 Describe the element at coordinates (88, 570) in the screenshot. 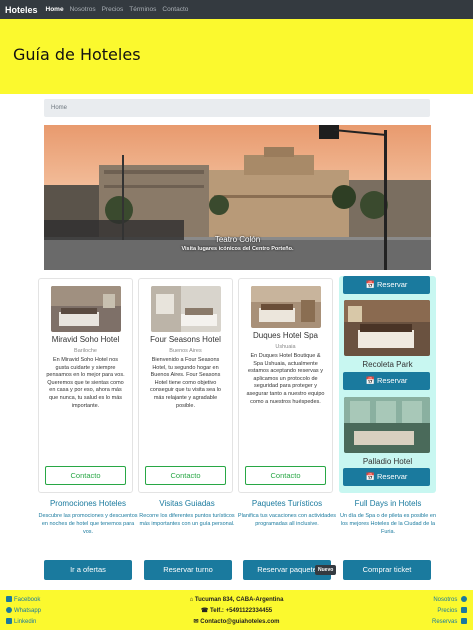

I see `ofertas-button: Ir a ofertas` at that location.